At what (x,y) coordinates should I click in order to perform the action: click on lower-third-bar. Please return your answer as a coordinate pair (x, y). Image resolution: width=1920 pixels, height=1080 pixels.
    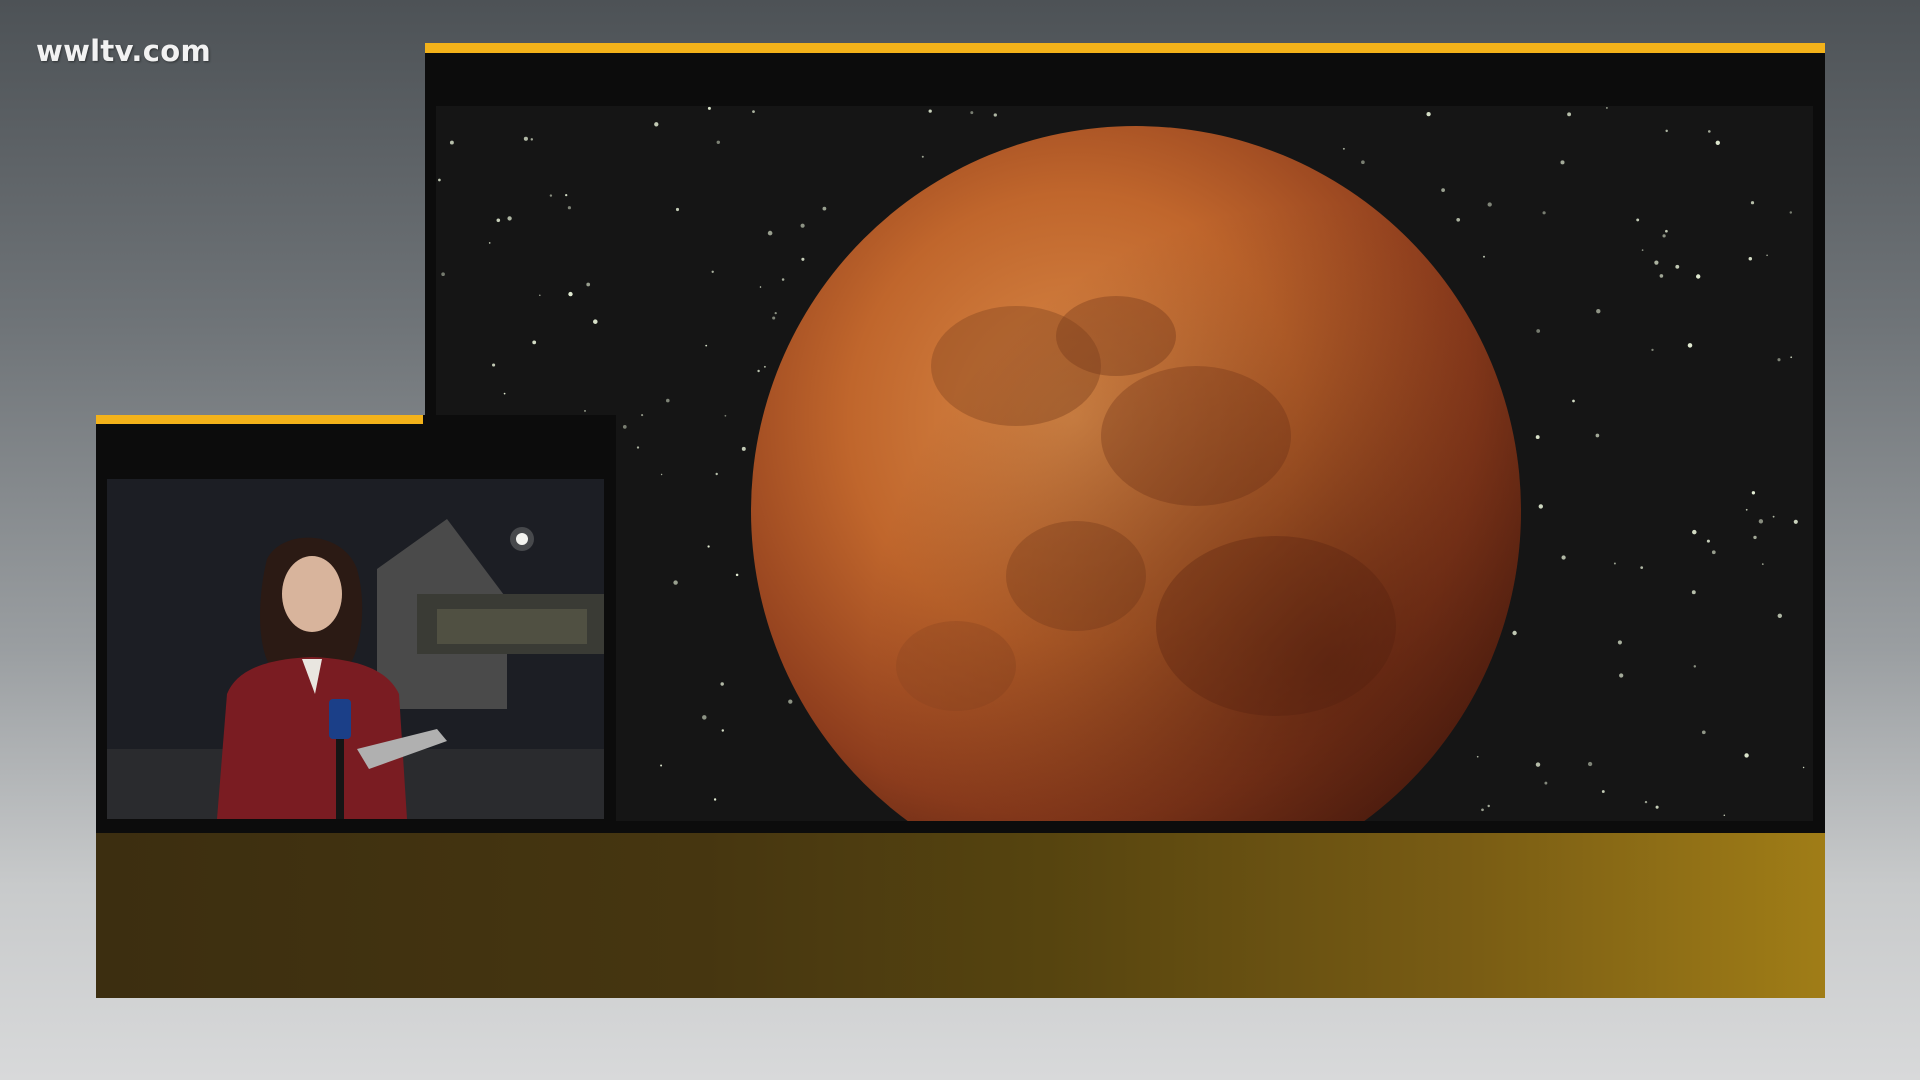
    Looking at the image, I should click on (960, 915).